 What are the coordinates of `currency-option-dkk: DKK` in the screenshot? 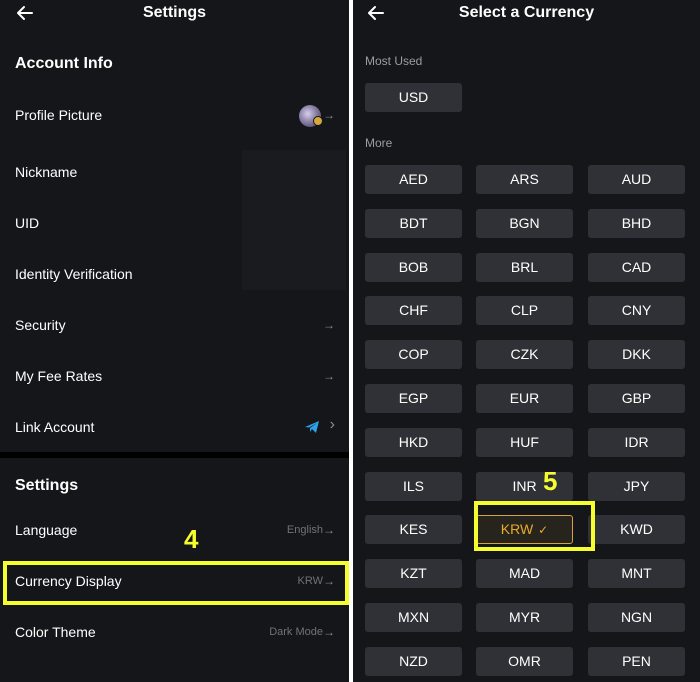 It's located at (636, 354).